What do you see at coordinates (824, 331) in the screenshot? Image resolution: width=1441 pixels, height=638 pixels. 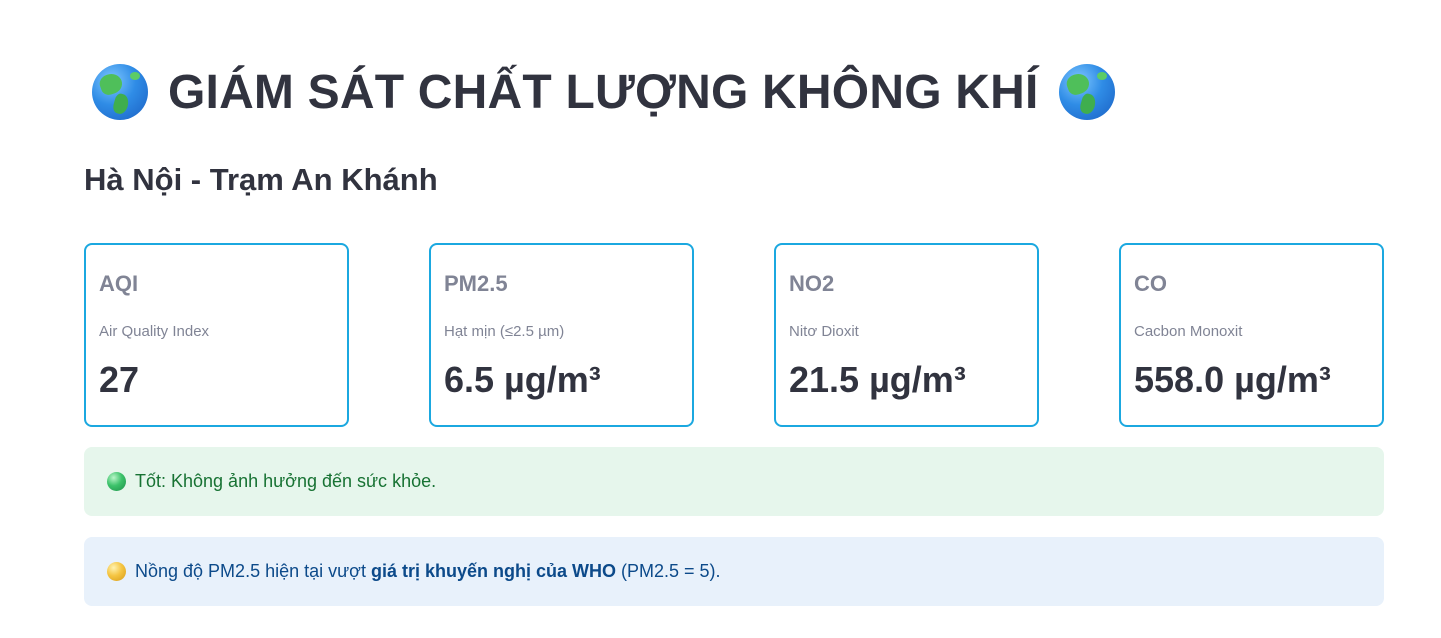 I see `metric-description: Nitơ Dioxit` at bounding box center [824, 331].